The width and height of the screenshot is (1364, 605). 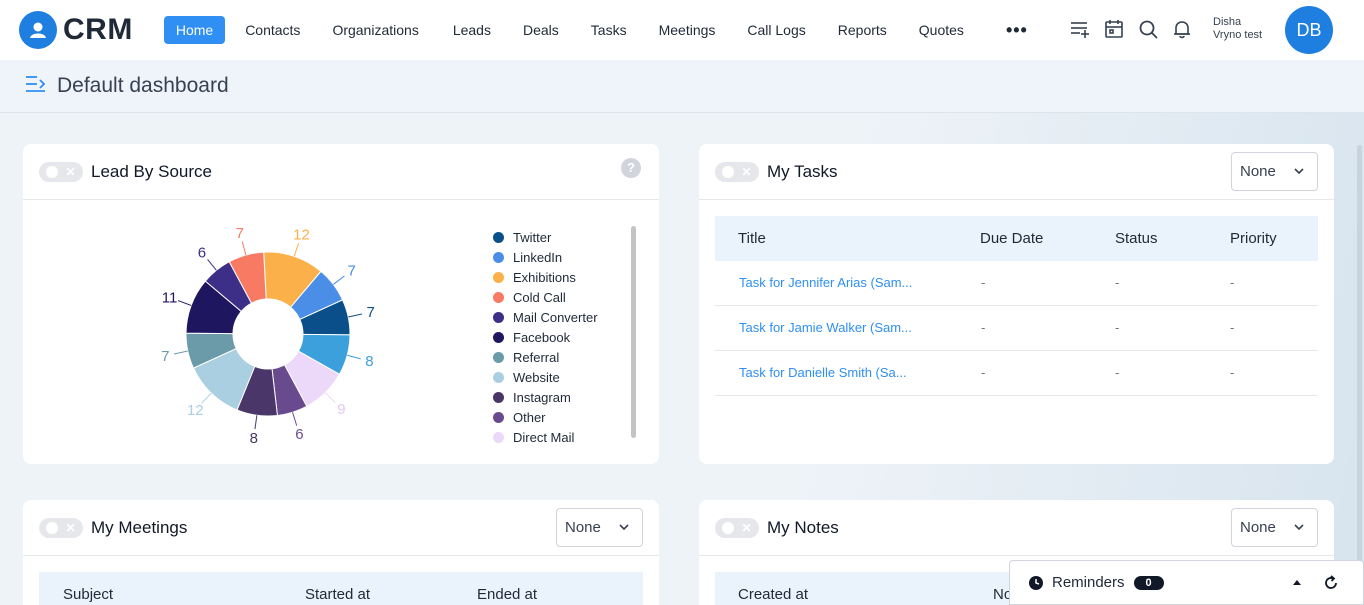 I want to click on dashboard-header: Default dashboard, so click(x=682, y=86).